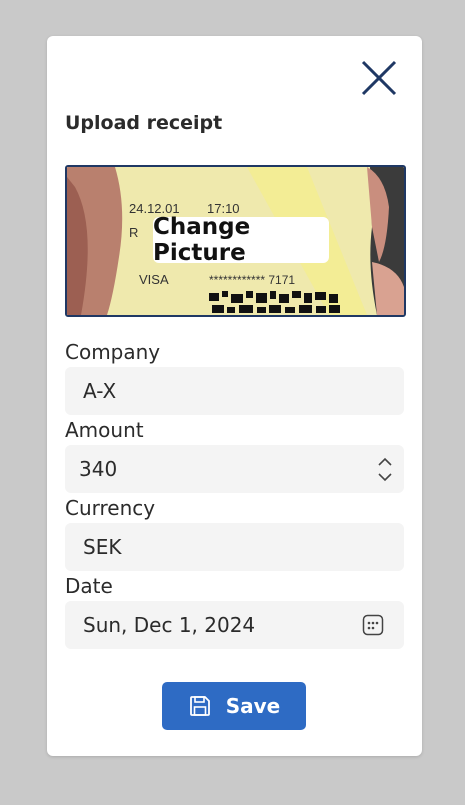 This screenshot has width=465, height=805. I want to click on receipt-card-number: ************ 7171, so click(252, 280).